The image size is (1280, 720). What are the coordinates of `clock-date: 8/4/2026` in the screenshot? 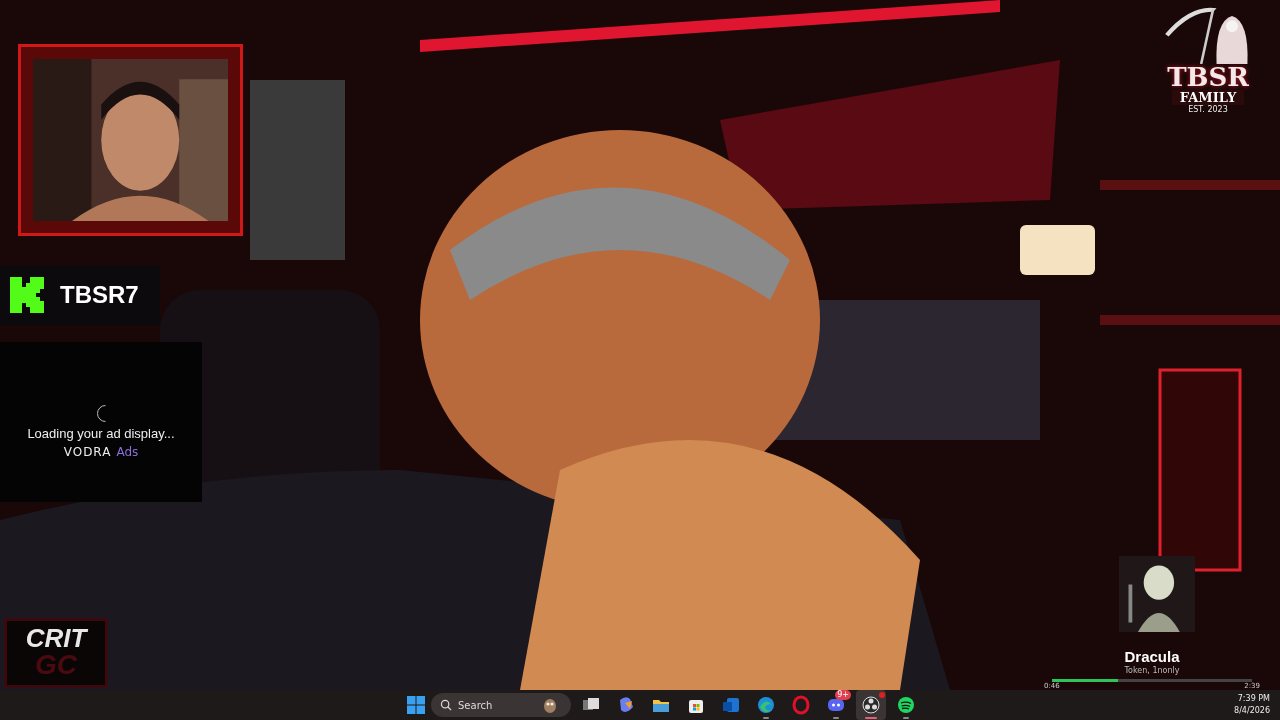 It's located at (1252, 711).